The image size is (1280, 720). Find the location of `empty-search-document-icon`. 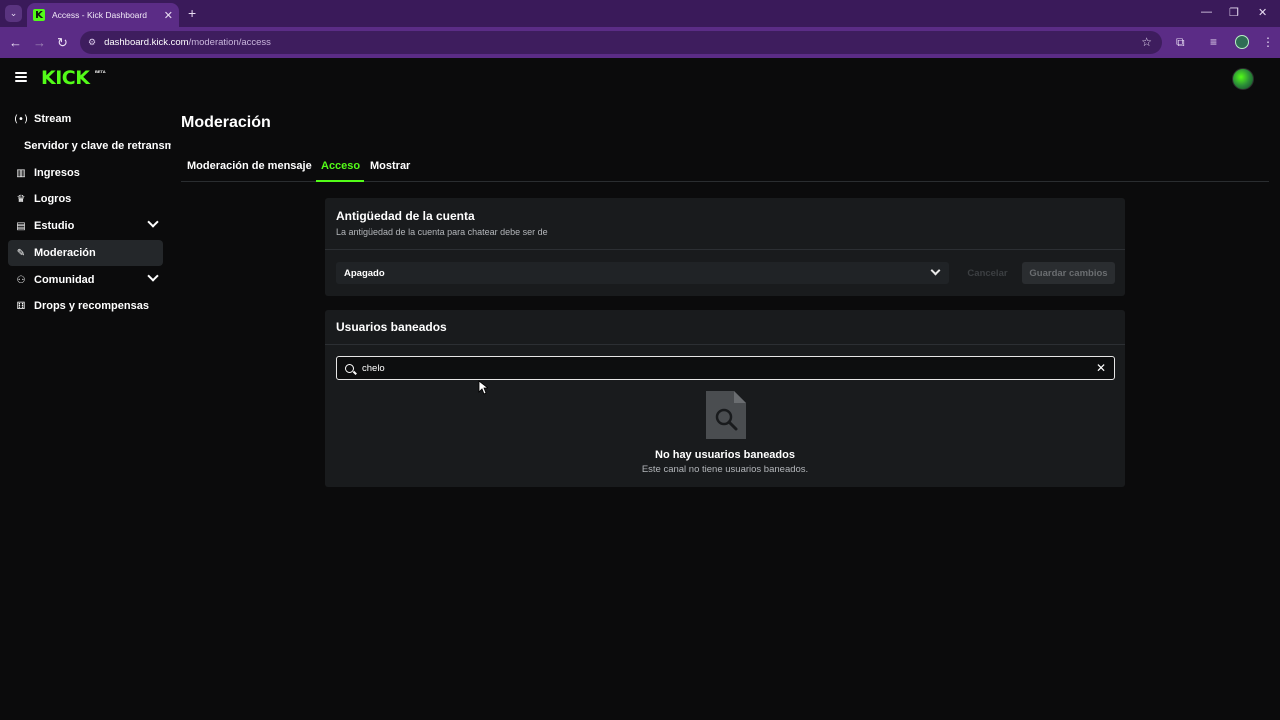

empty-search-document-icon is located at coordinates (726, 415).